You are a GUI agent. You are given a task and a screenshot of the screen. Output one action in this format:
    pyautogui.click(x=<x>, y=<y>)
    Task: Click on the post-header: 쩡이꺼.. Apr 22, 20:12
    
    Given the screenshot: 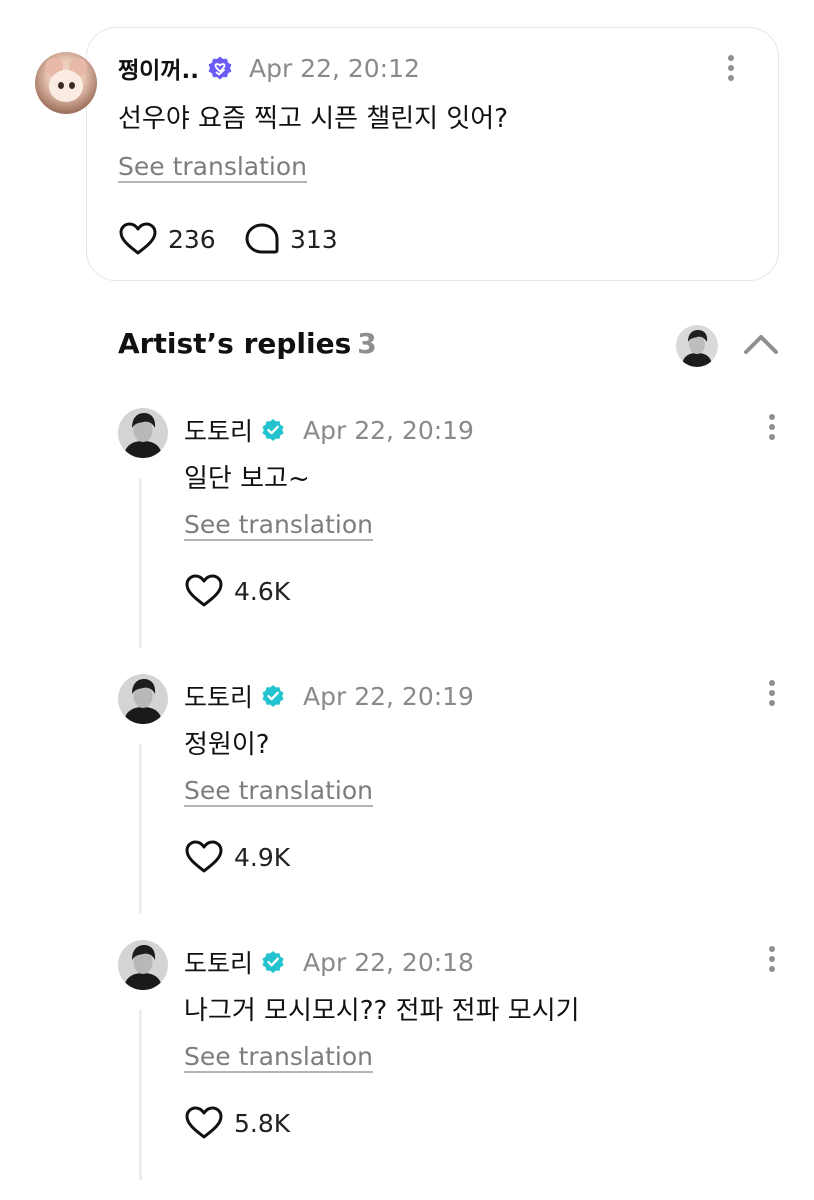 What is the action you would take?
    pyautogui.click(x=269, y=68)
    